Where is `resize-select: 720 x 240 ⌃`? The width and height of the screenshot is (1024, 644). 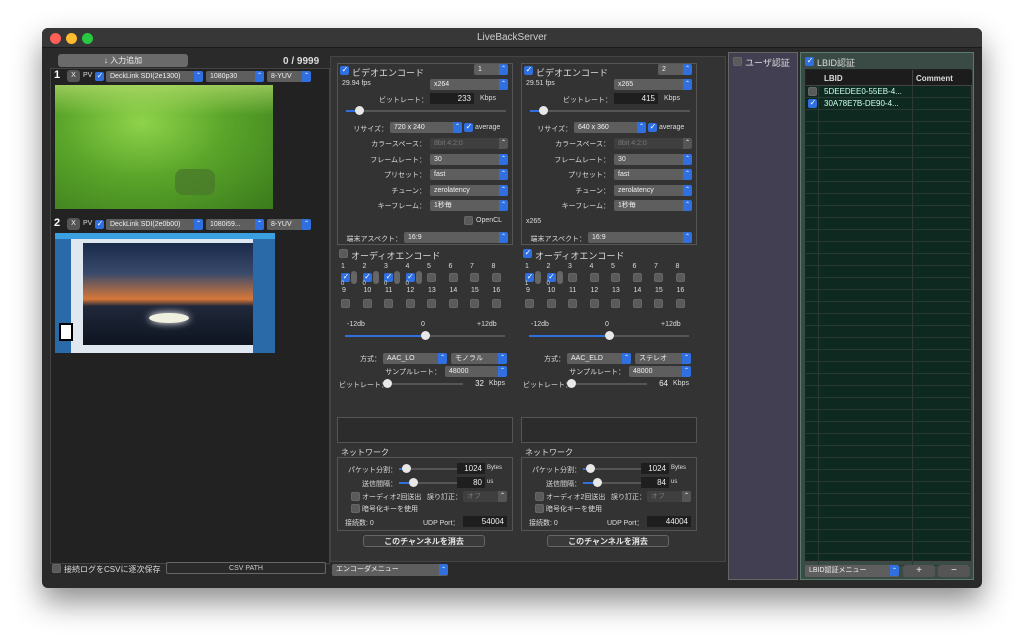 resize-select: 720 x 240 ⌃ is located at coordinates (426, 127).